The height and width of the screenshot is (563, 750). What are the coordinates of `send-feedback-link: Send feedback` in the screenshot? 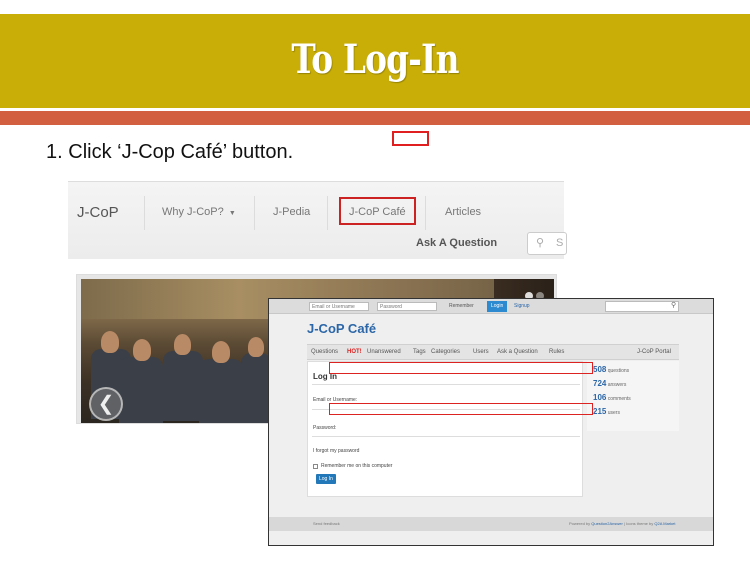 It's located at (326, 523).